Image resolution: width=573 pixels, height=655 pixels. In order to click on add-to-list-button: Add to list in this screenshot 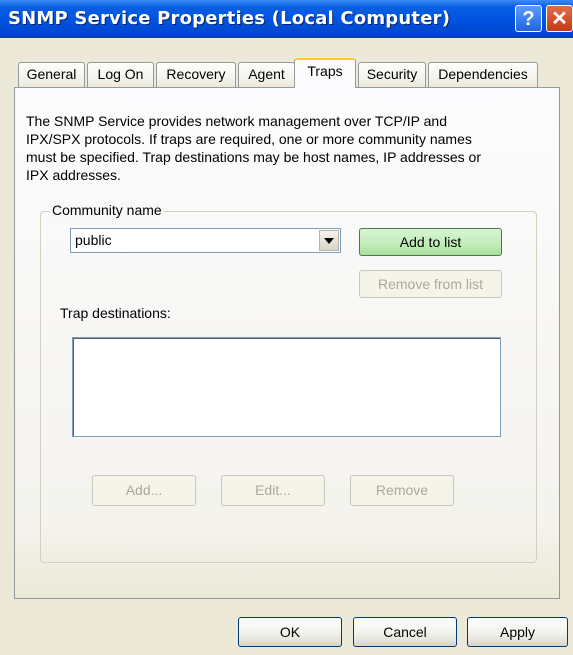, I will do `click(430, 242)`.